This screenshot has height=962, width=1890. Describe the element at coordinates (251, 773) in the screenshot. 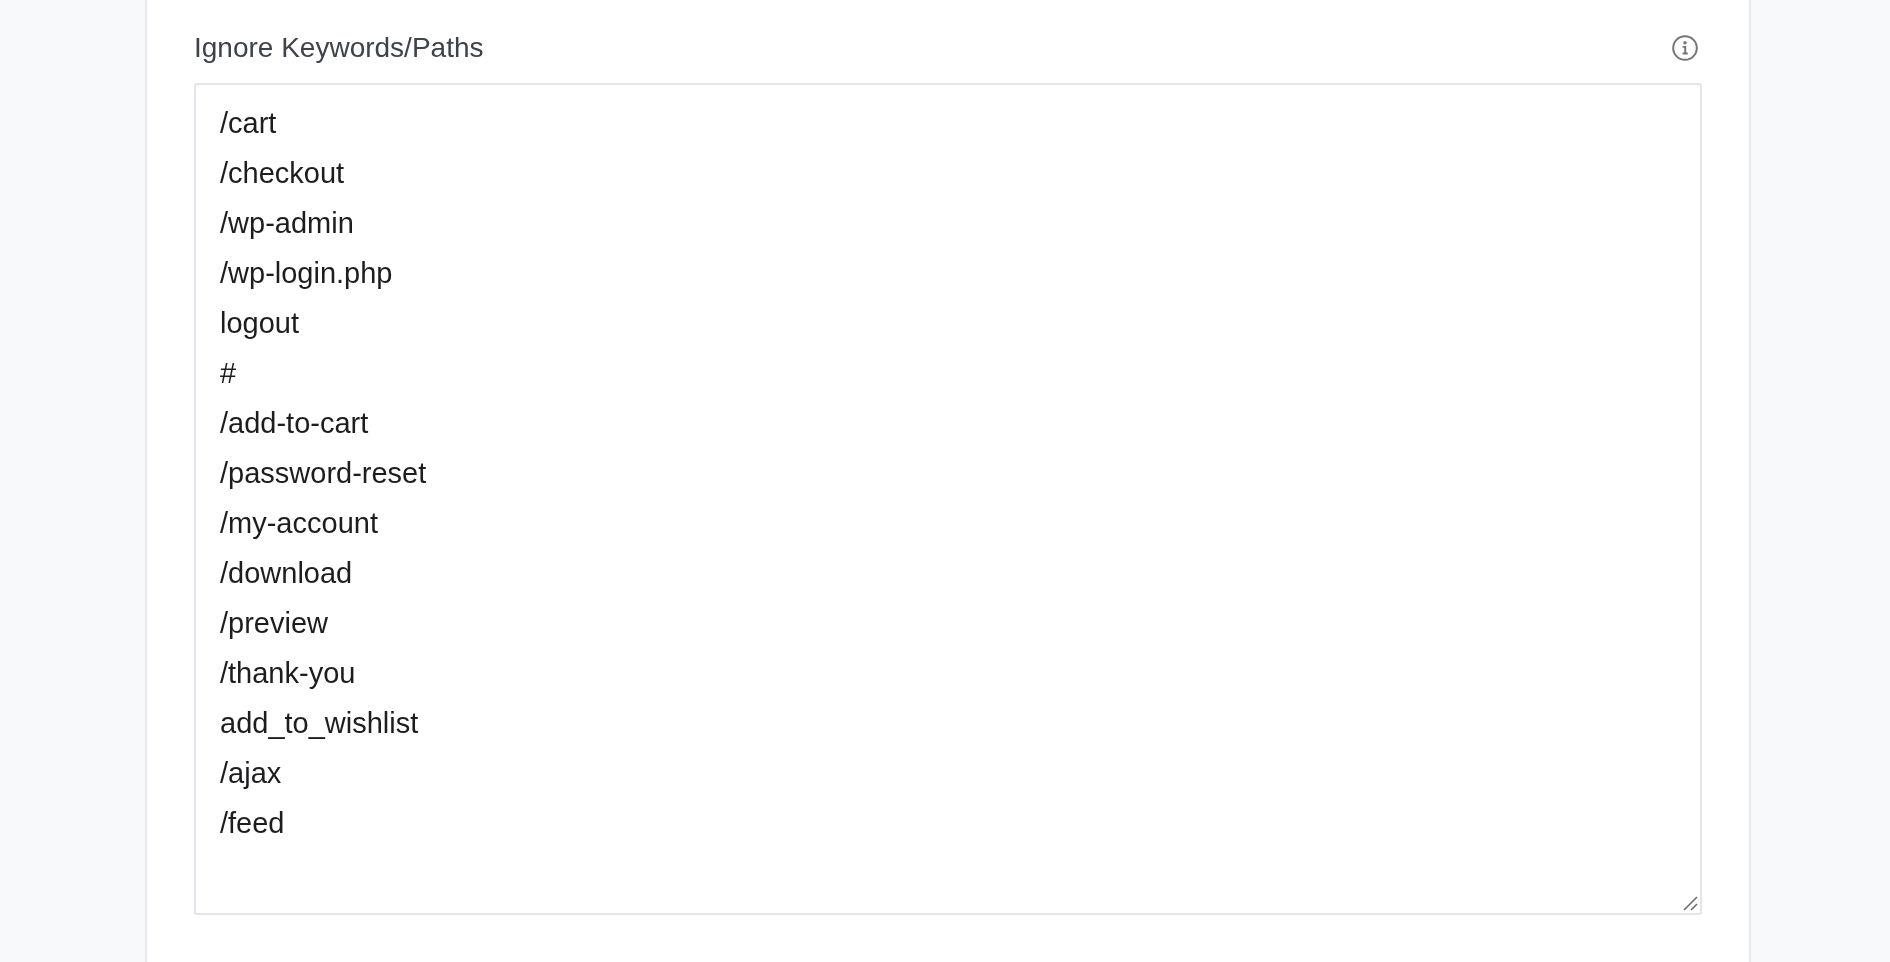

I see `path-line: /ajax` at that location.